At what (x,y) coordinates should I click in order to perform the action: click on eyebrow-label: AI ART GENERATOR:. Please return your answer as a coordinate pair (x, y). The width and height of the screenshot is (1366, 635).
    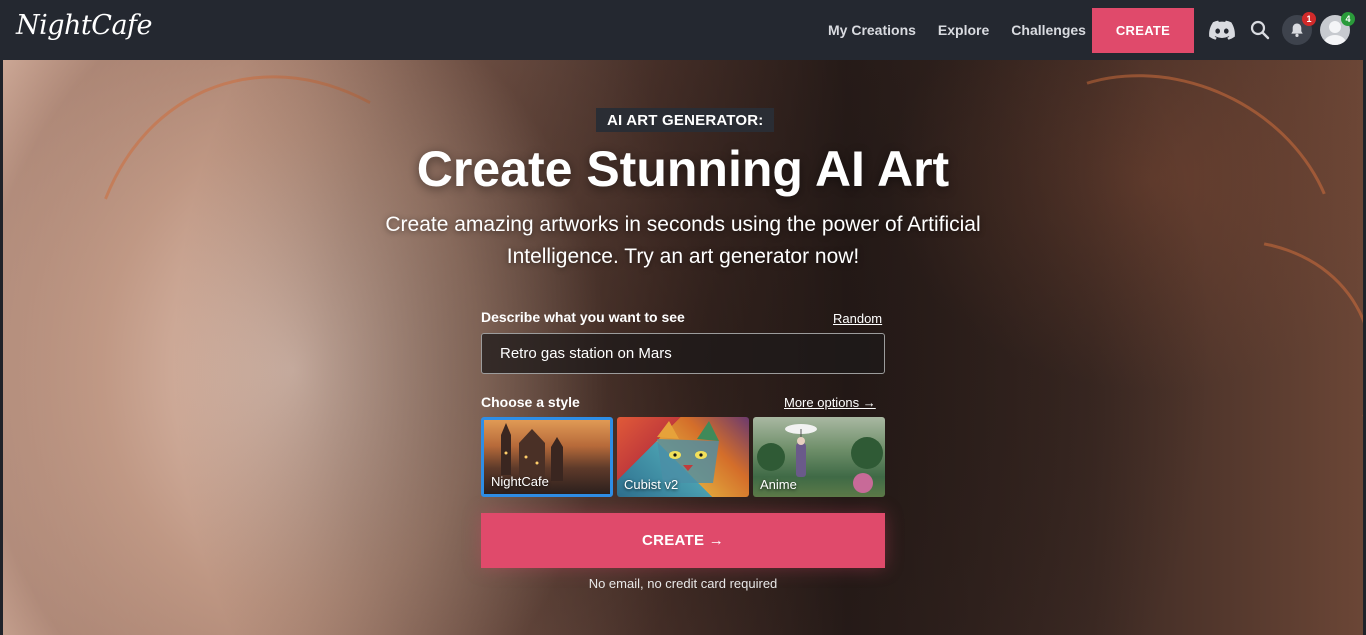
    Looking at the image, I should click on (685, 120).